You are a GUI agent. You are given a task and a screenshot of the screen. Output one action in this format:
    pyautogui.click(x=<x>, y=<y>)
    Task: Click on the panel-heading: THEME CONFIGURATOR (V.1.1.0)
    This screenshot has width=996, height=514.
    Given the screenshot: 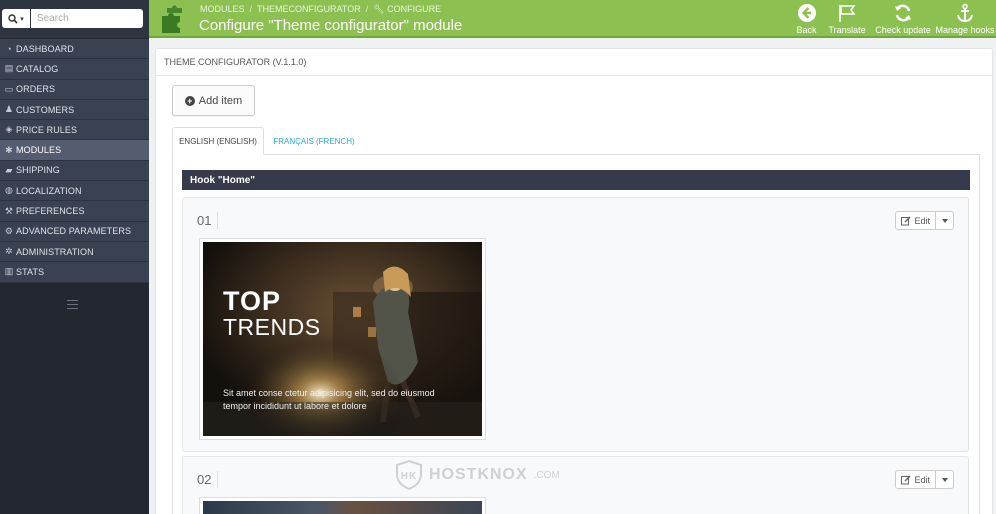 What is the action you would take?
    pyautogui.click(x=574, y=62)
    